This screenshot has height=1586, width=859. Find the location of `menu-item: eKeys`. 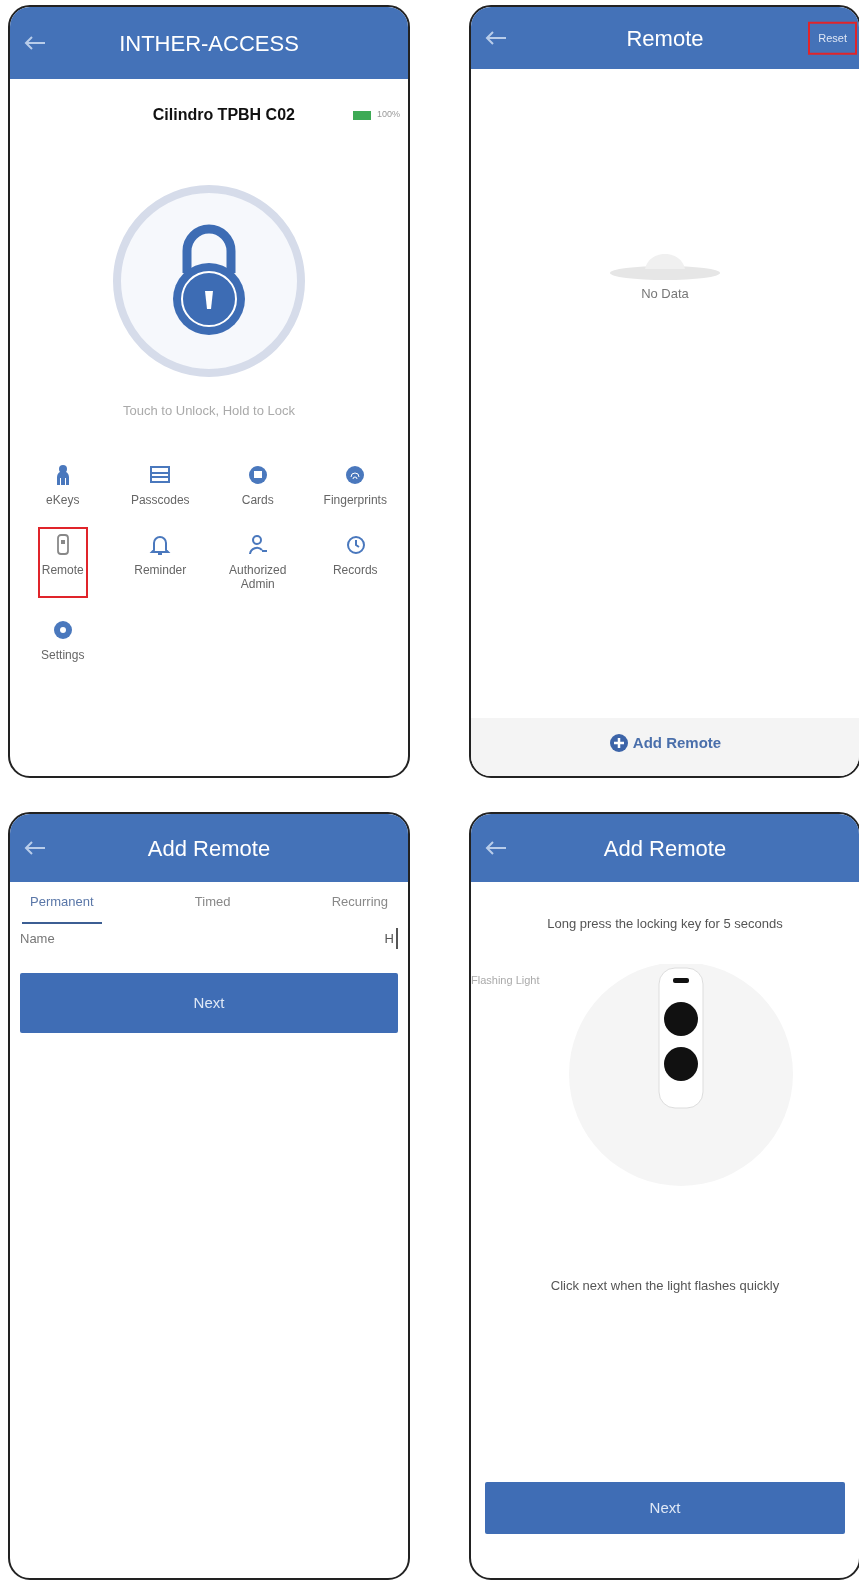

menu-item: eKeys is located at coordinates (63, 484).